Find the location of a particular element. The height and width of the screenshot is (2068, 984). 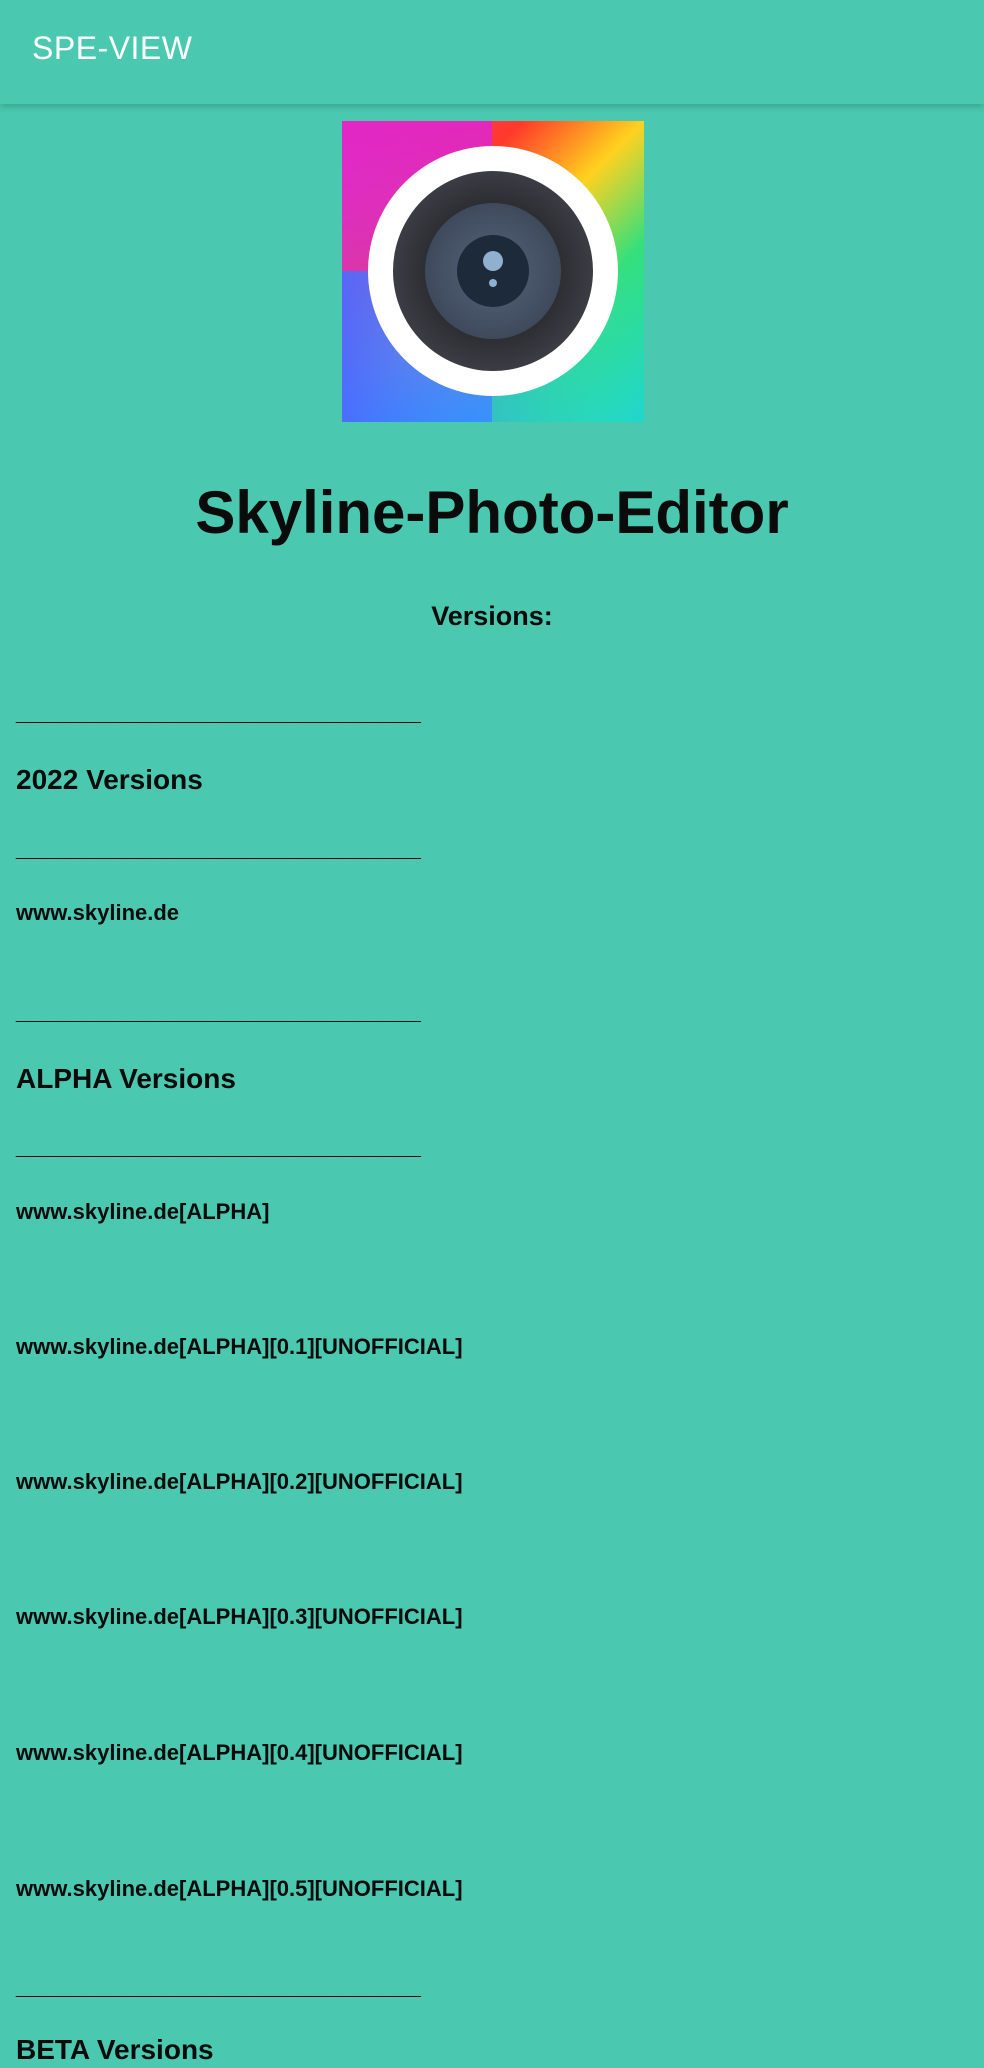

versions-heading: Versions: is located at coordinates (492, 616).